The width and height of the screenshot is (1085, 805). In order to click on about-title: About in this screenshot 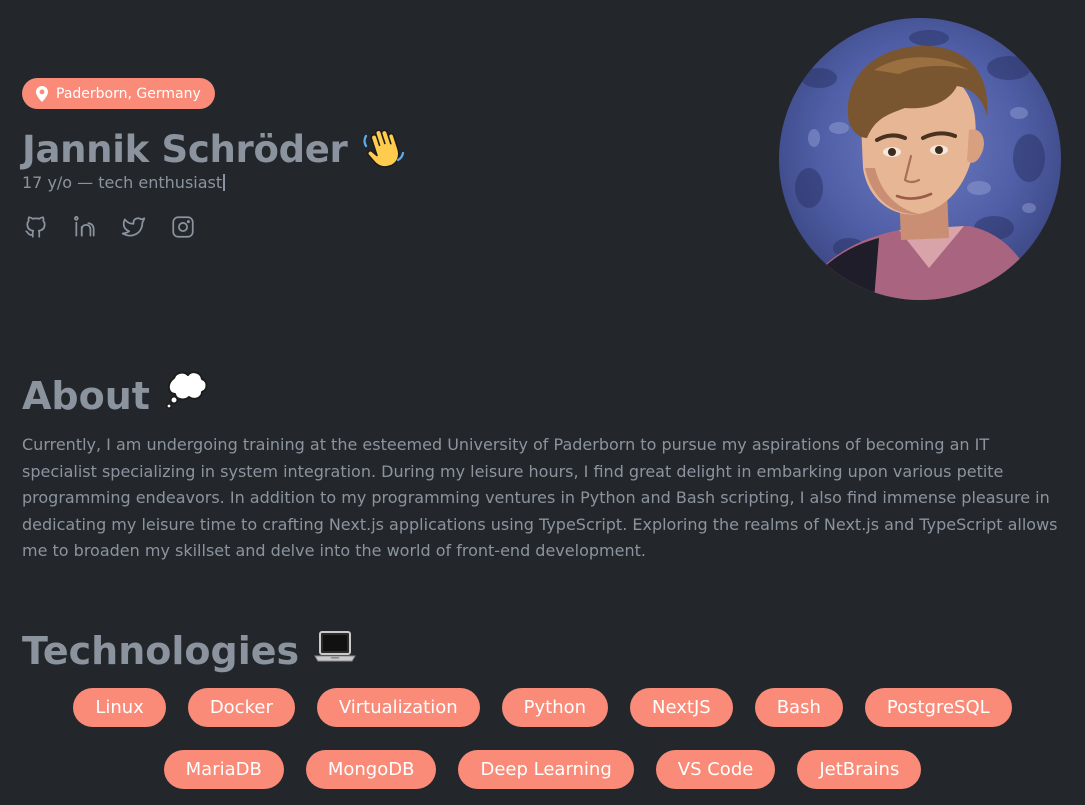, I will do `click(86, 395)`.